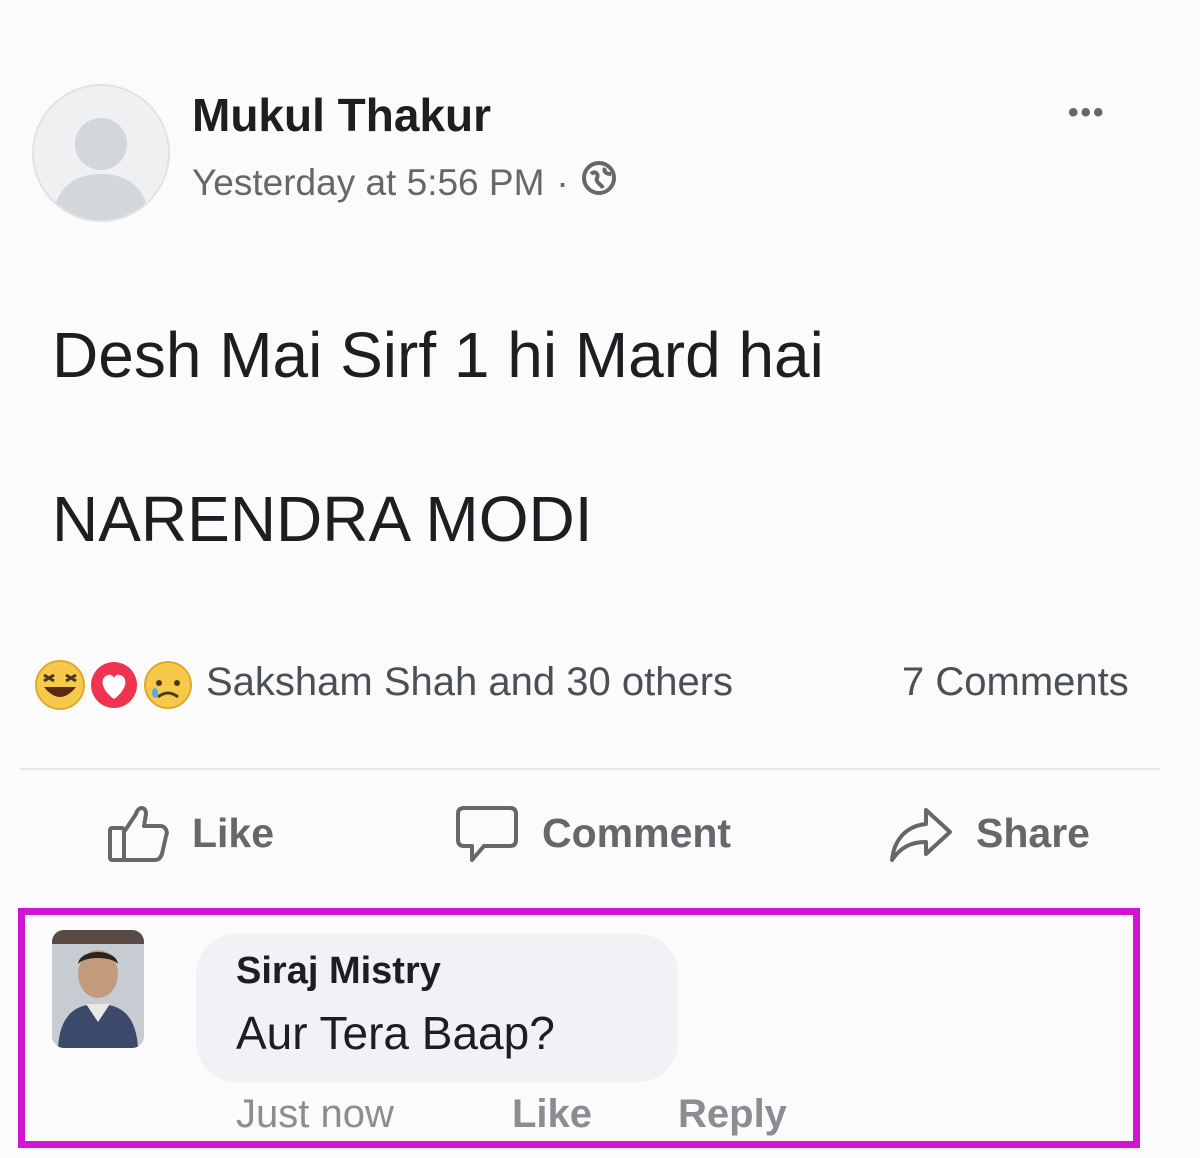 The width and height of the screenshot is (1200, 1158). What do you see at coordinates (921, 835) in the screenshot?
I see `share-arrow-icon` at bounding box center [921, 835].